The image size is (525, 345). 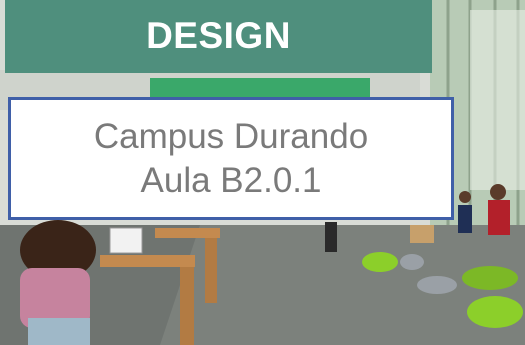 What do you see at coordinates (231, 180) in the screenshot?
I see `room-number: Aula B2.0.1` at bounding box center [231, 180].